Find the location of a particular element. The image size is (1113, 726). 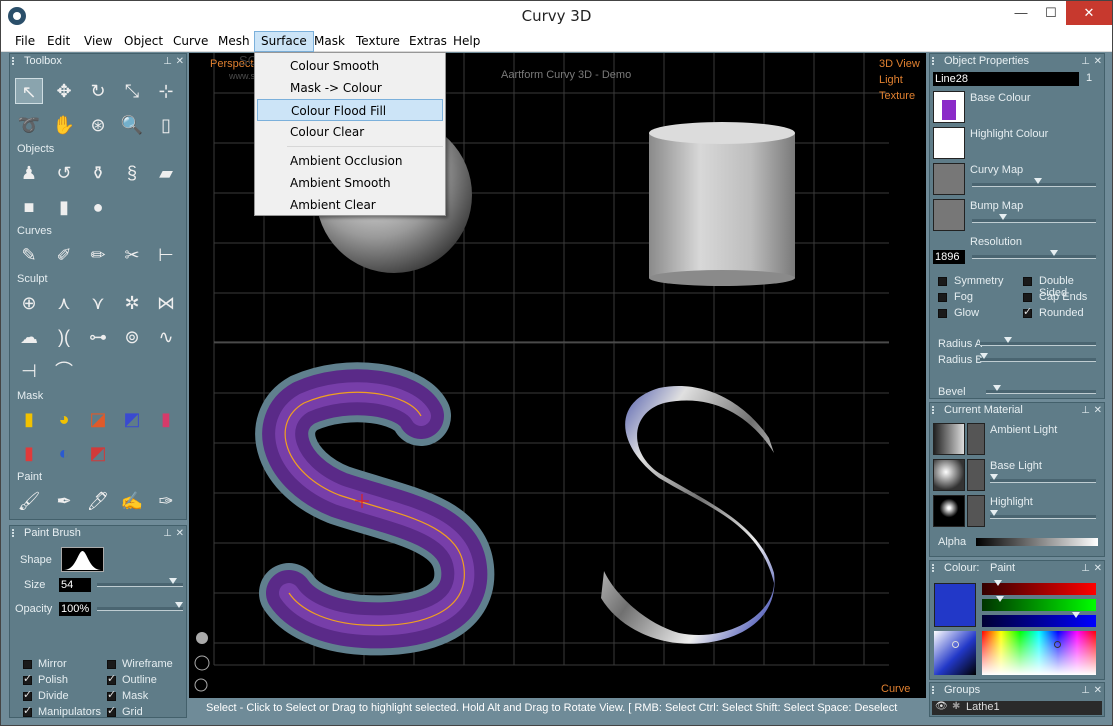

paint-brush-icon: 🖌 is located at coordinates (29, 501).